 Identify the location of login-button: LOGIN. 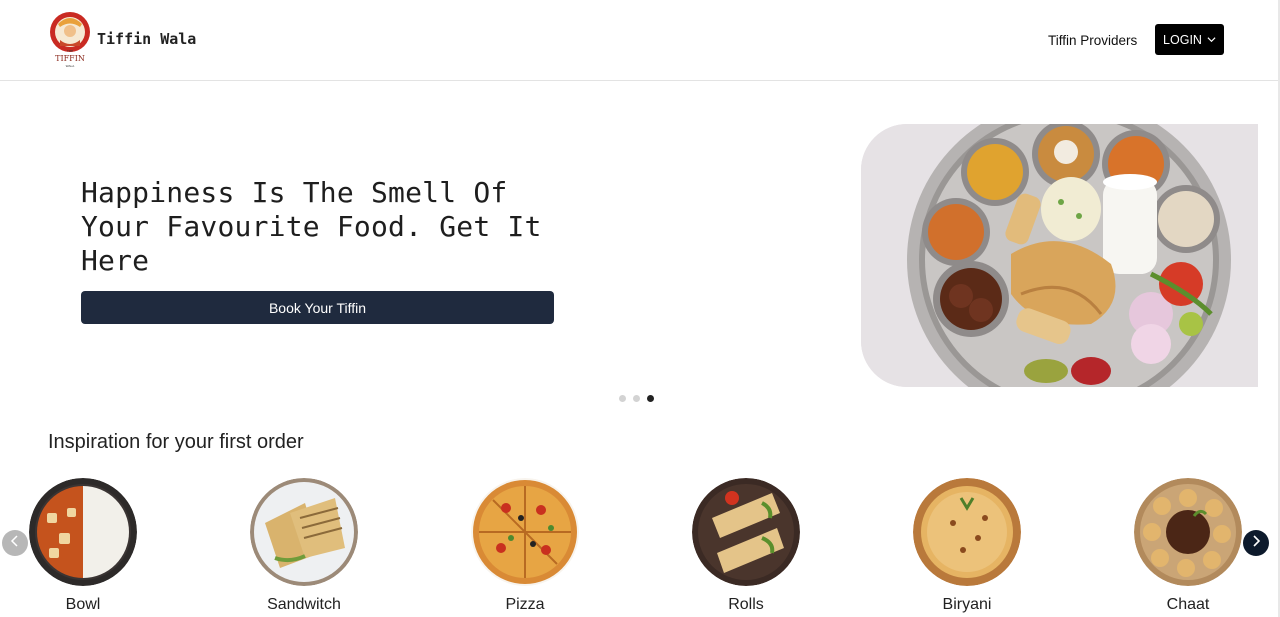
(1189, 39).